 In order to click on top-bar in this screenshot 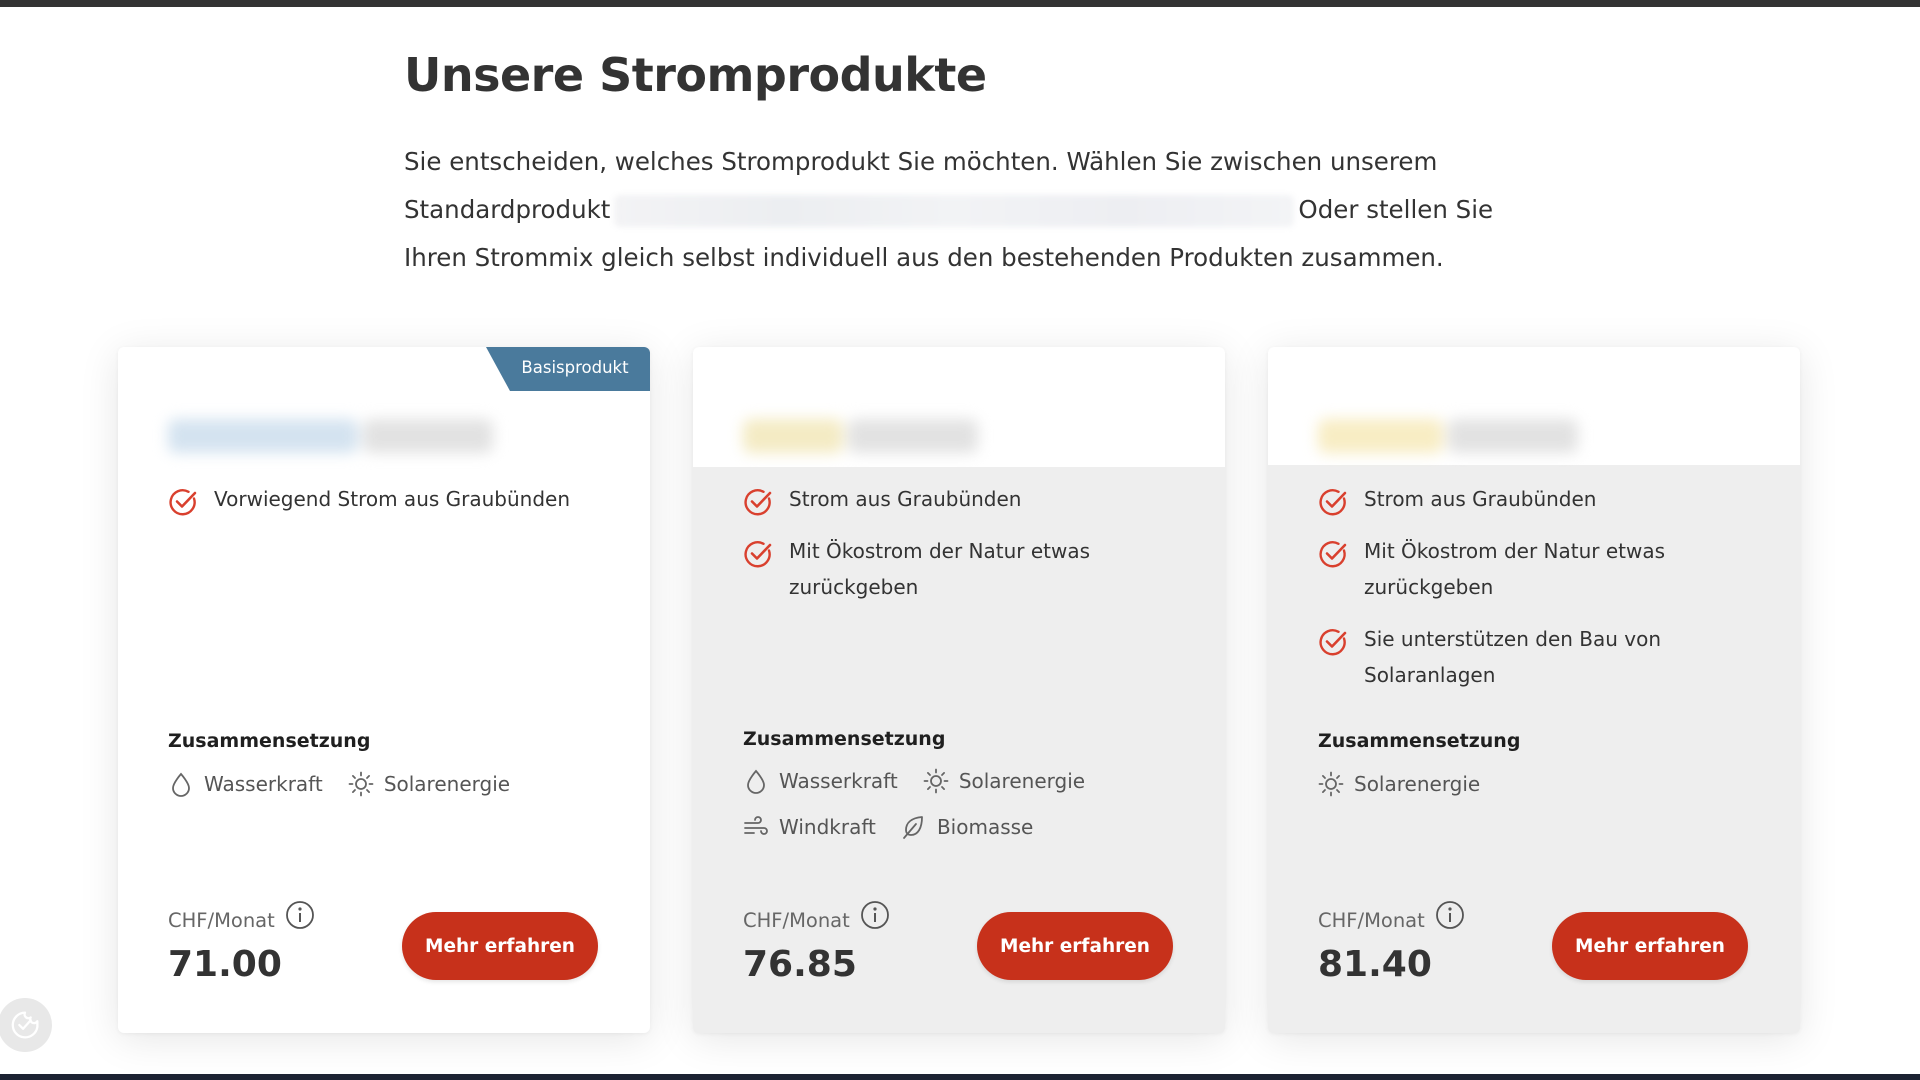, I will do `click(960, 3)`.